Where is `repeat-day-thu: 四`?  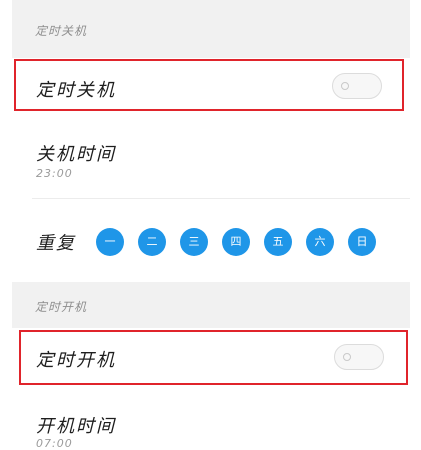
repeat-day-thu: 四 is located at coordinates (236, 242).